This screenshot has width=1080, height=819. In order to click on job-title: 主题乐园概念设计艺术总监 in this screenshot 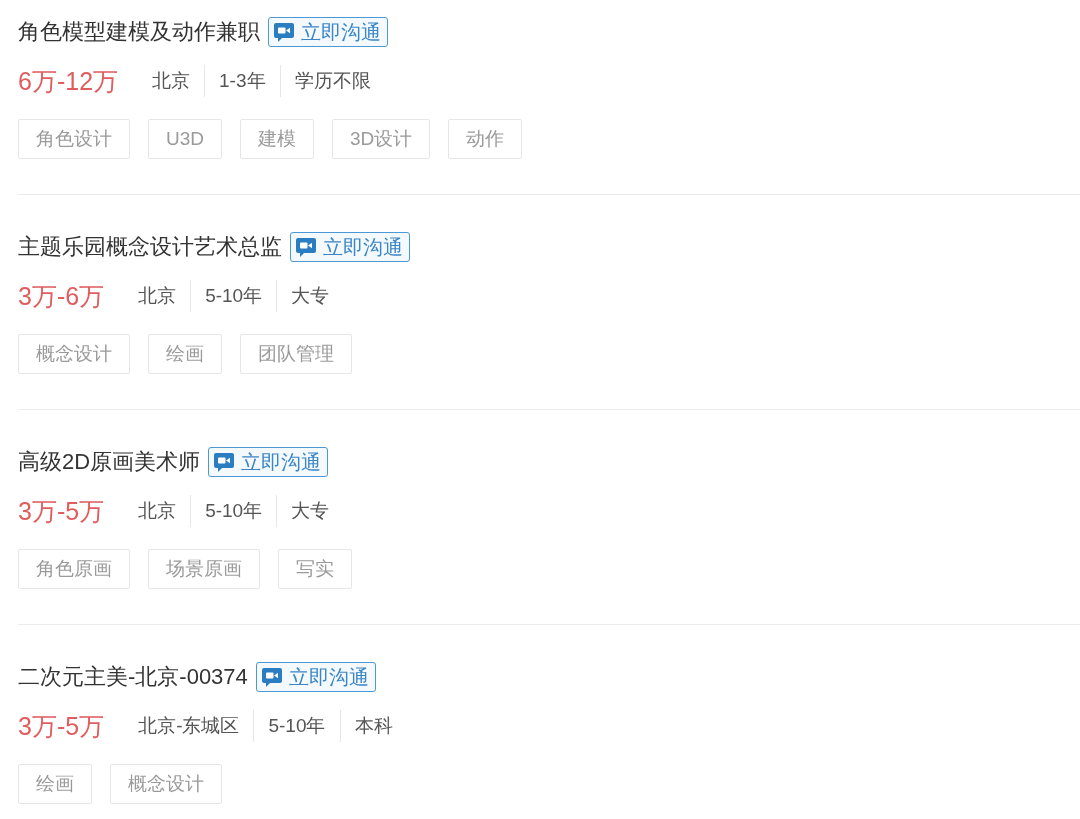, I will do `click(150, 247)`.